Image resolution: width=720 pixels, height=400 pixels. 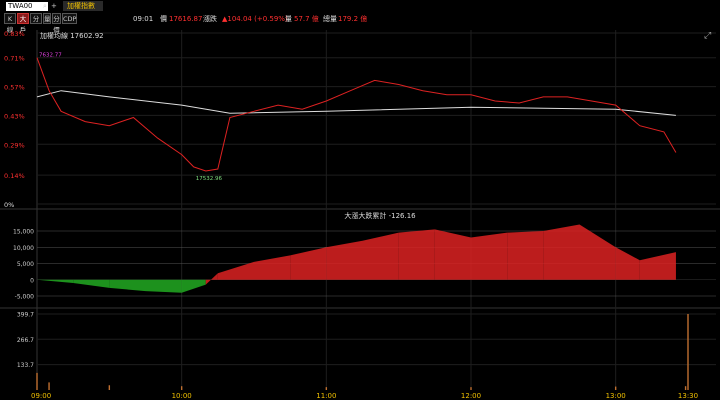 What do you see at coordinates (56, 23) in the screenshot?
I see `mode-button-4: 分價` at bounding box center [56, 23].